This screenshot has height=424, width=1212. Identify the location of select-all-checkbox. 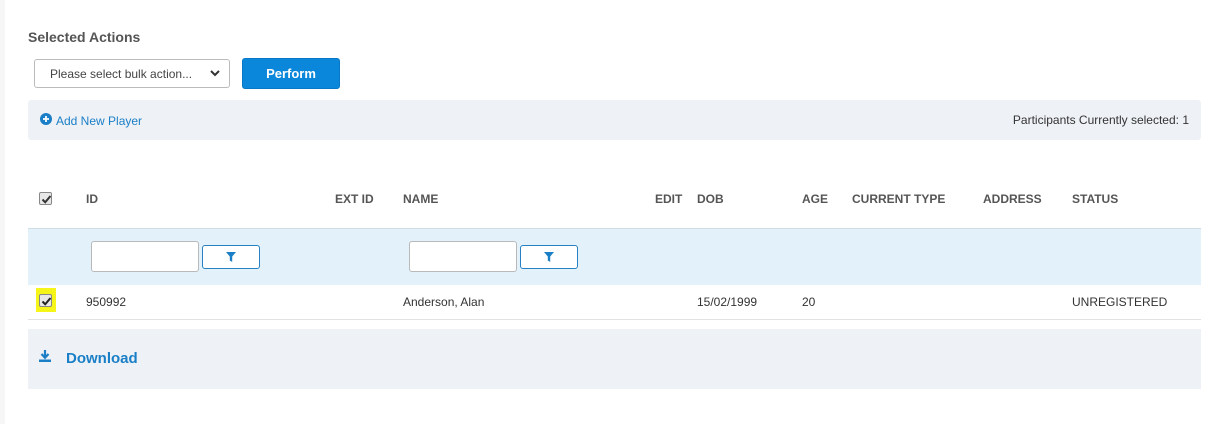
(45, 198).